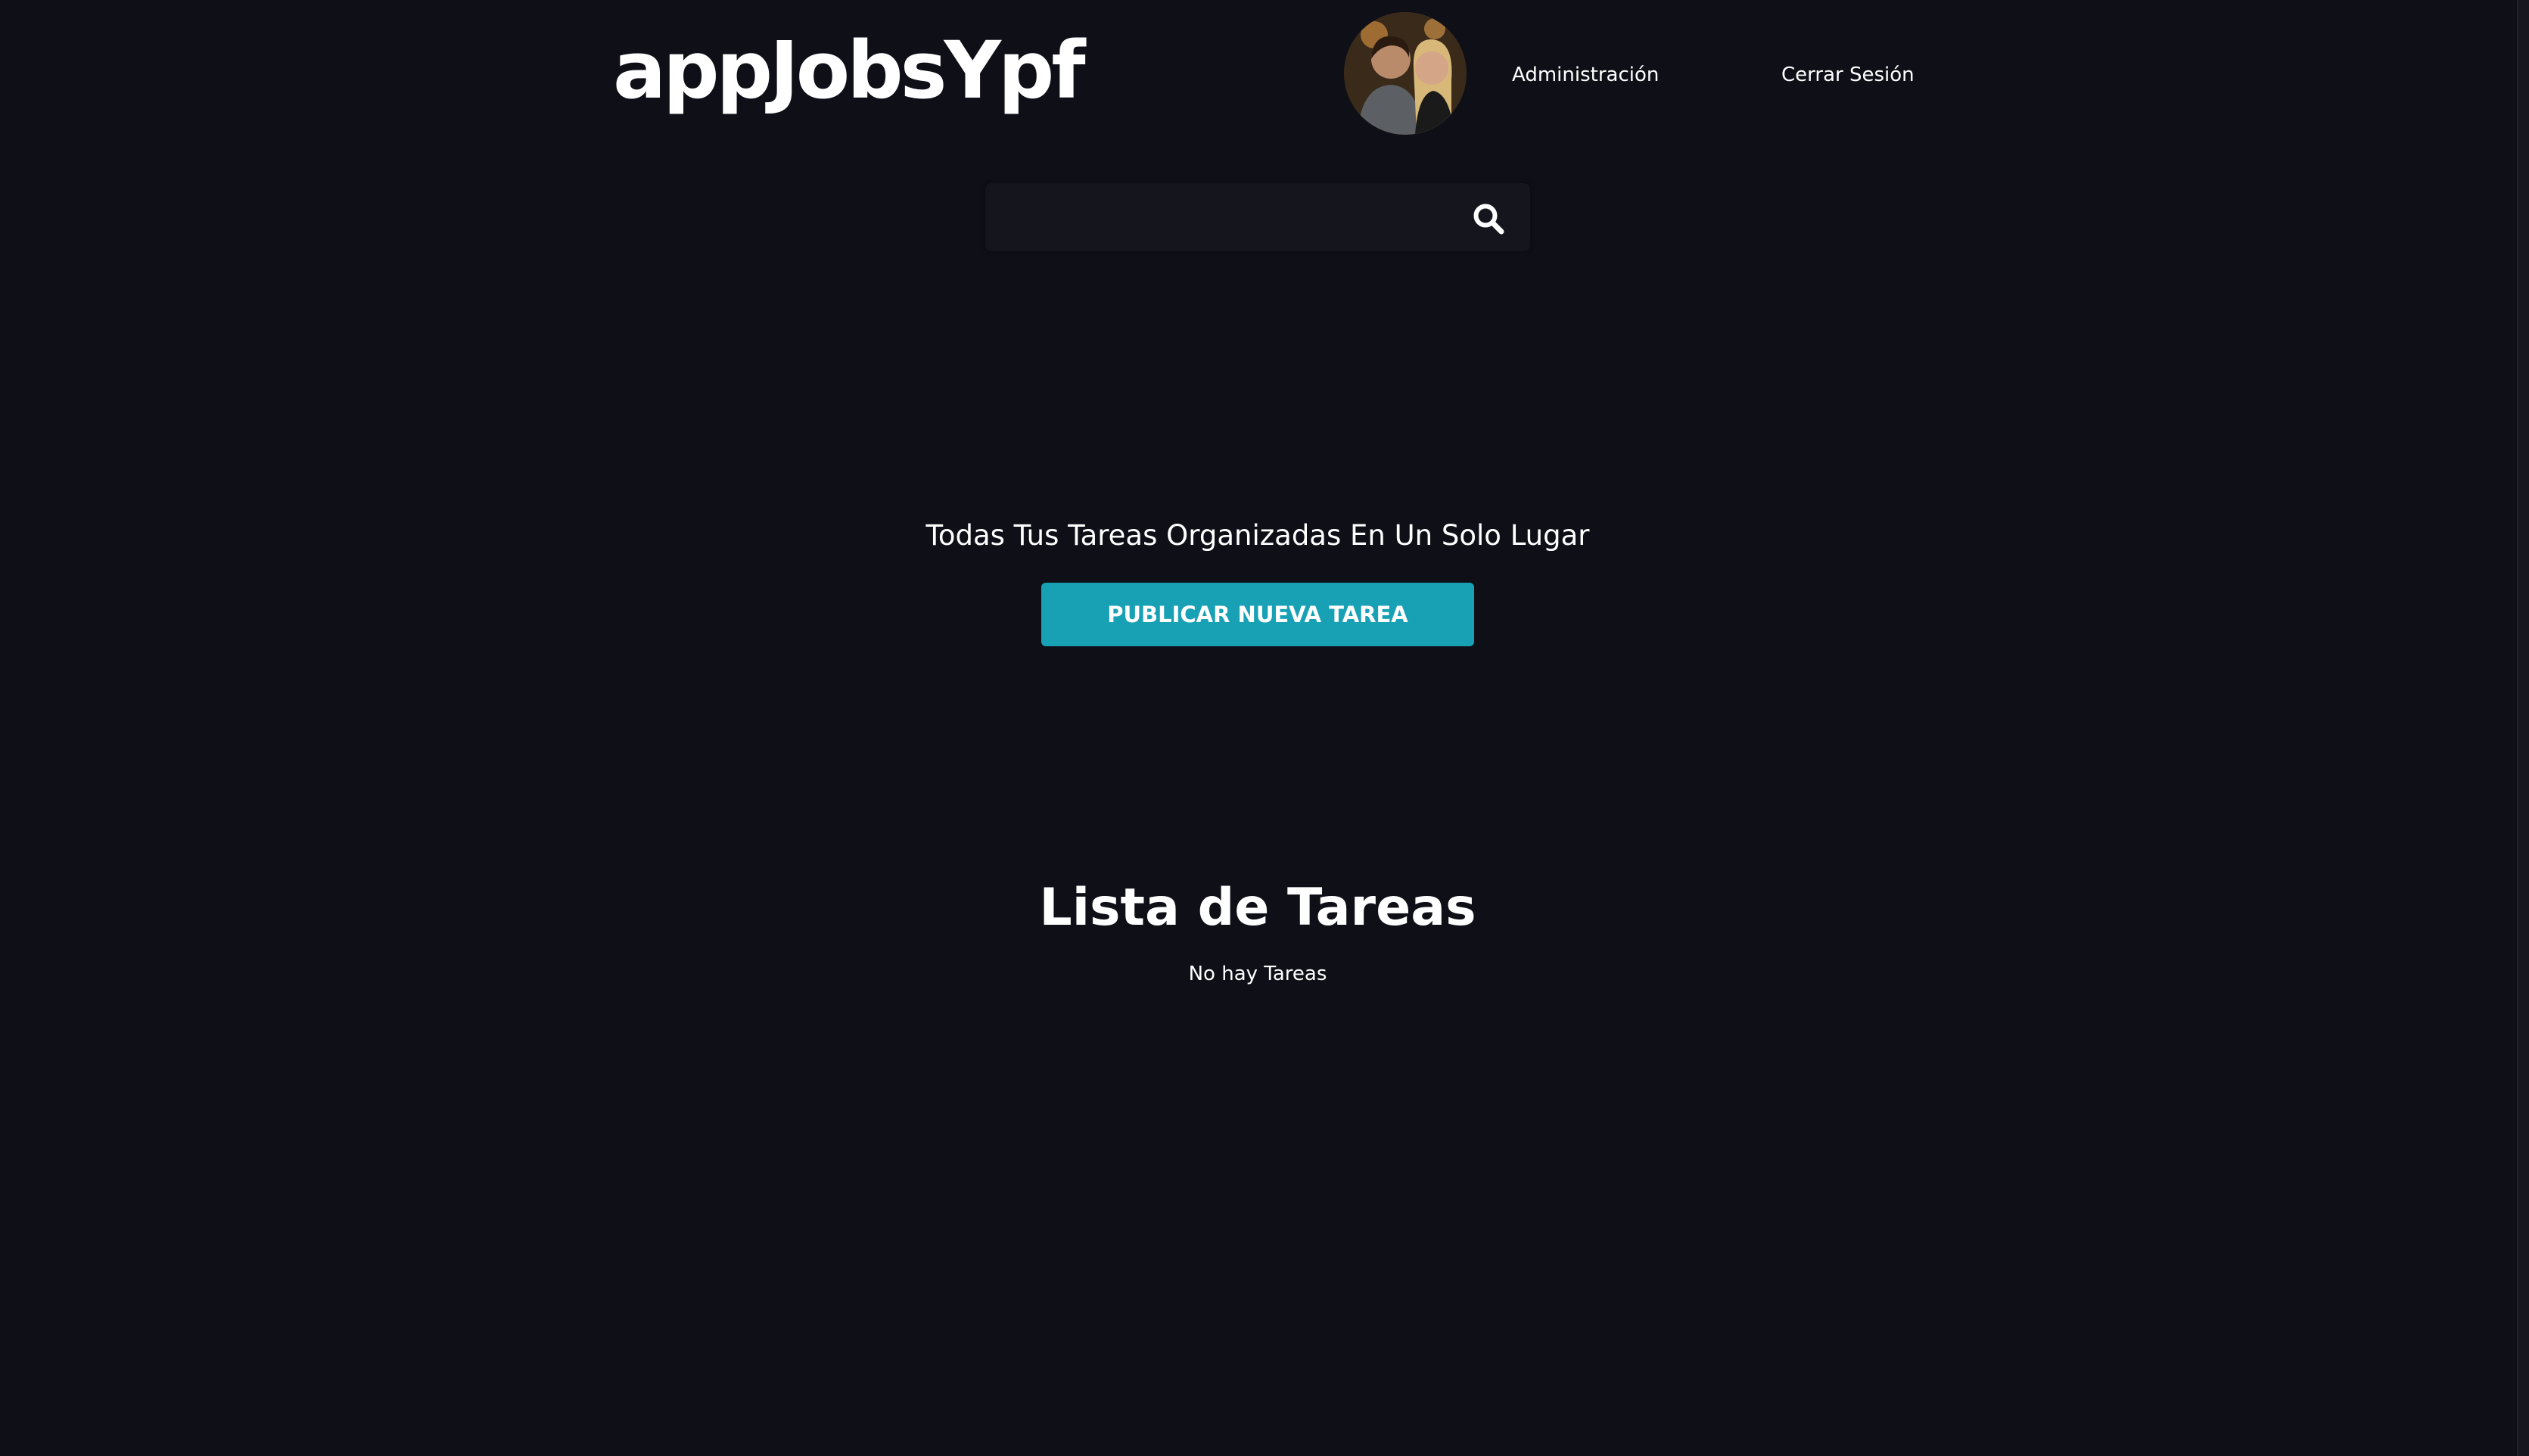 The height and width of the screenshot is (1456, 2529). What do you see at coordinates (849, 70) in the screenshot?
I see `app-logo: appJobsYpf` at bounding box center [849, 70].